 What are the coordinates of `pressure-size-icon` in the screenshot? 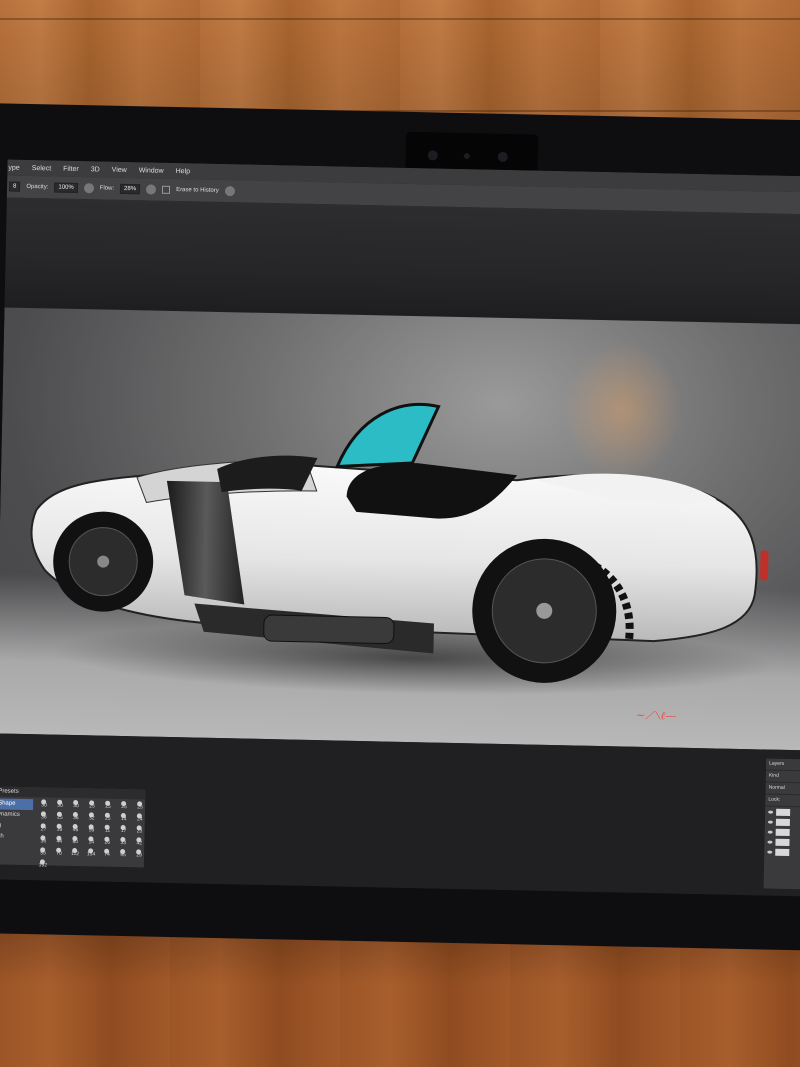 It's located at (229, 191).